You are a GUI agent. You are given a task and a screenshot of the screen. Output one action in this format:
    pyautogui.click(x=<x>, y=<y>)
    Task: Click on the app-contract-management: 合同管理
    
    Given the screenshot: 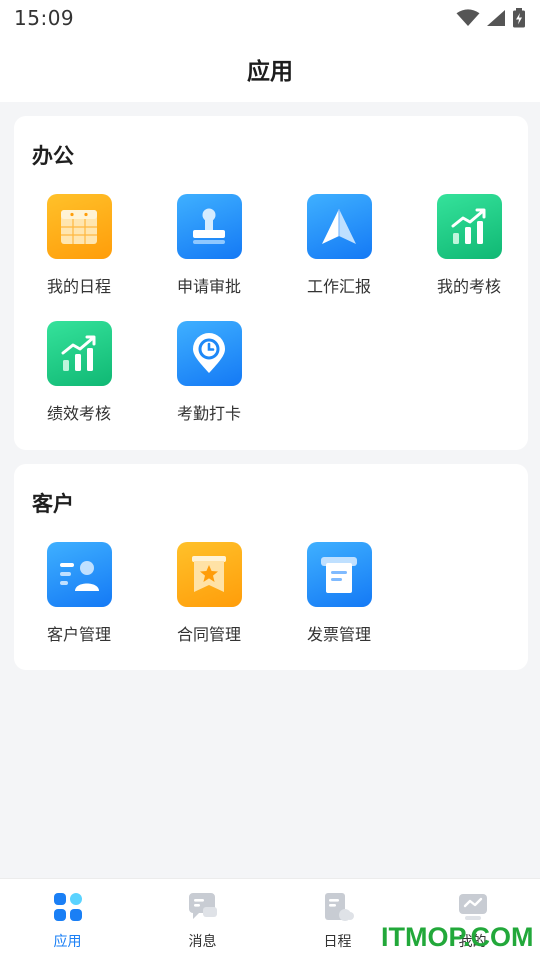 What is the action you would take?
    pyautogui.click(x=209, y=594)
    